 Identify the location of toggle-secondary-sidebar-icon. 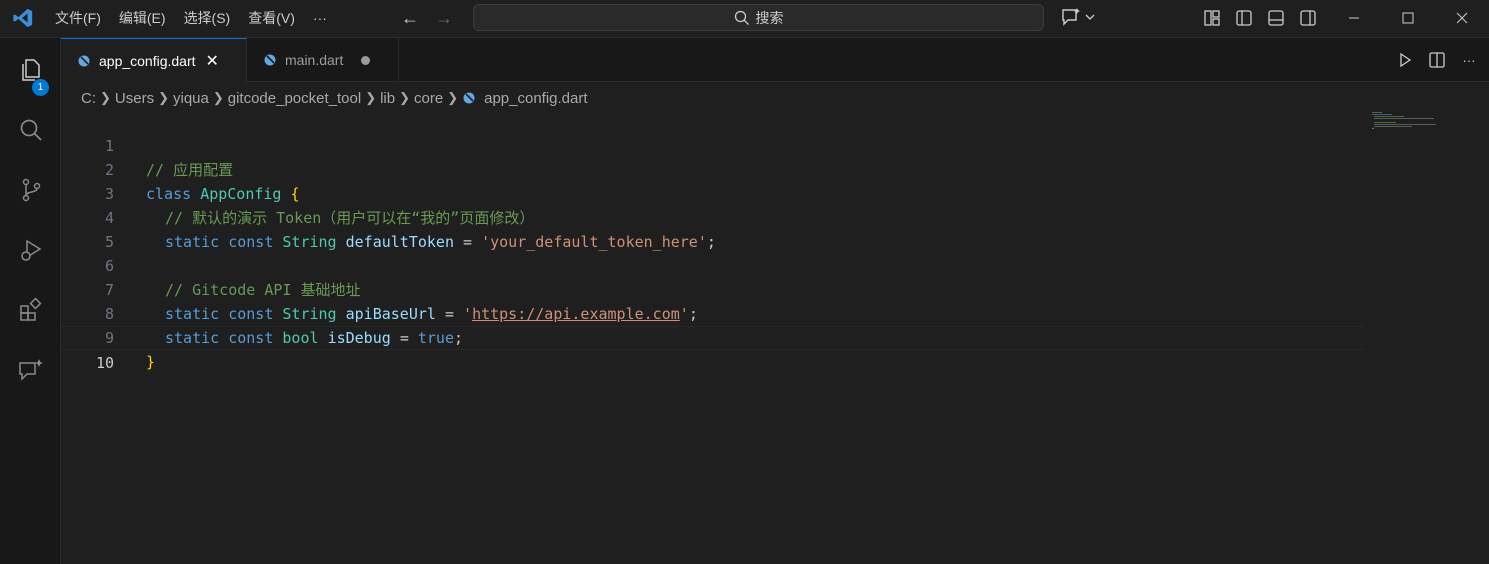
(1308, 18).